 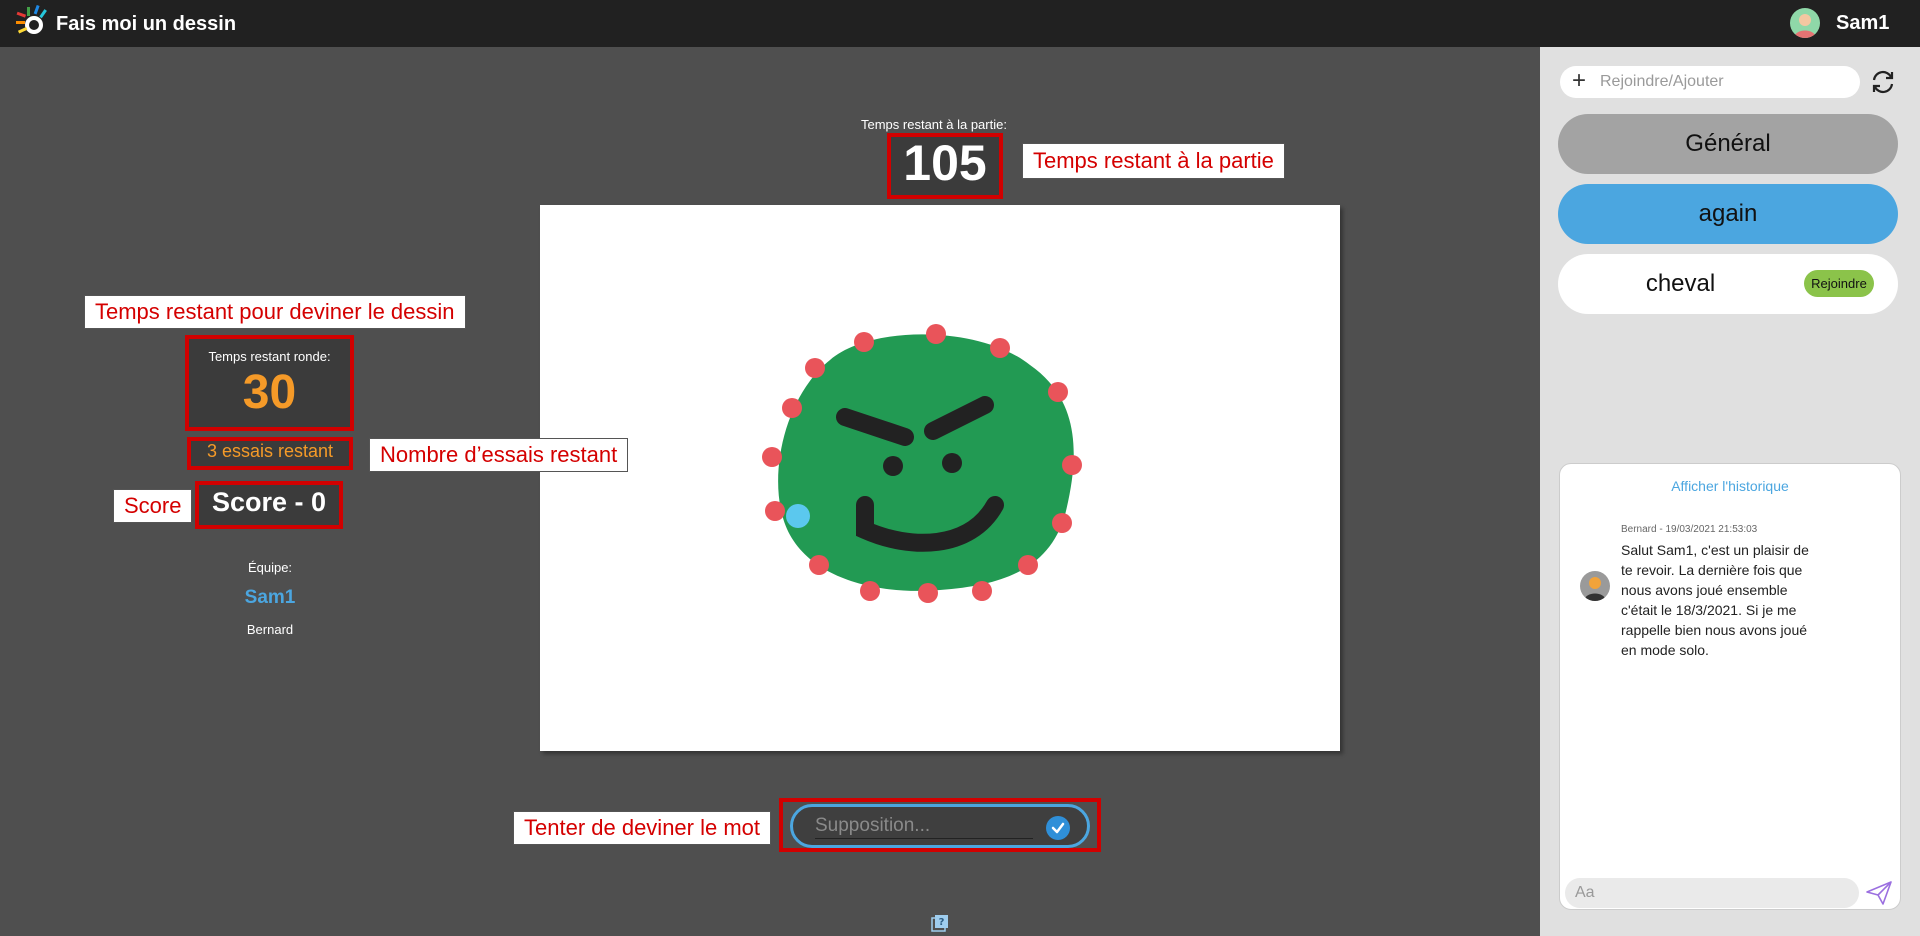 I want to click on game-time-callout: Temps restant à la partie, so click(x=1153, y=161).